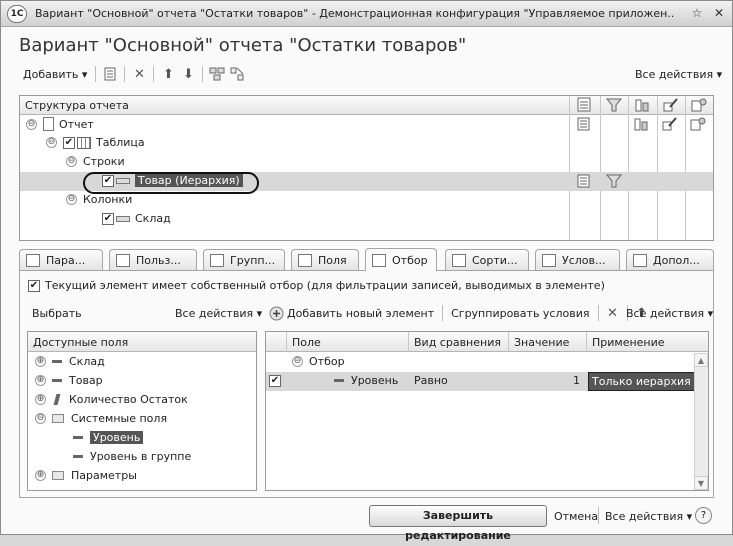  What do you see at coordinates (458, 523) in the screenshot?
I see `finish-editing-button: Завершить редактирование` at bounding box center [458, 523].